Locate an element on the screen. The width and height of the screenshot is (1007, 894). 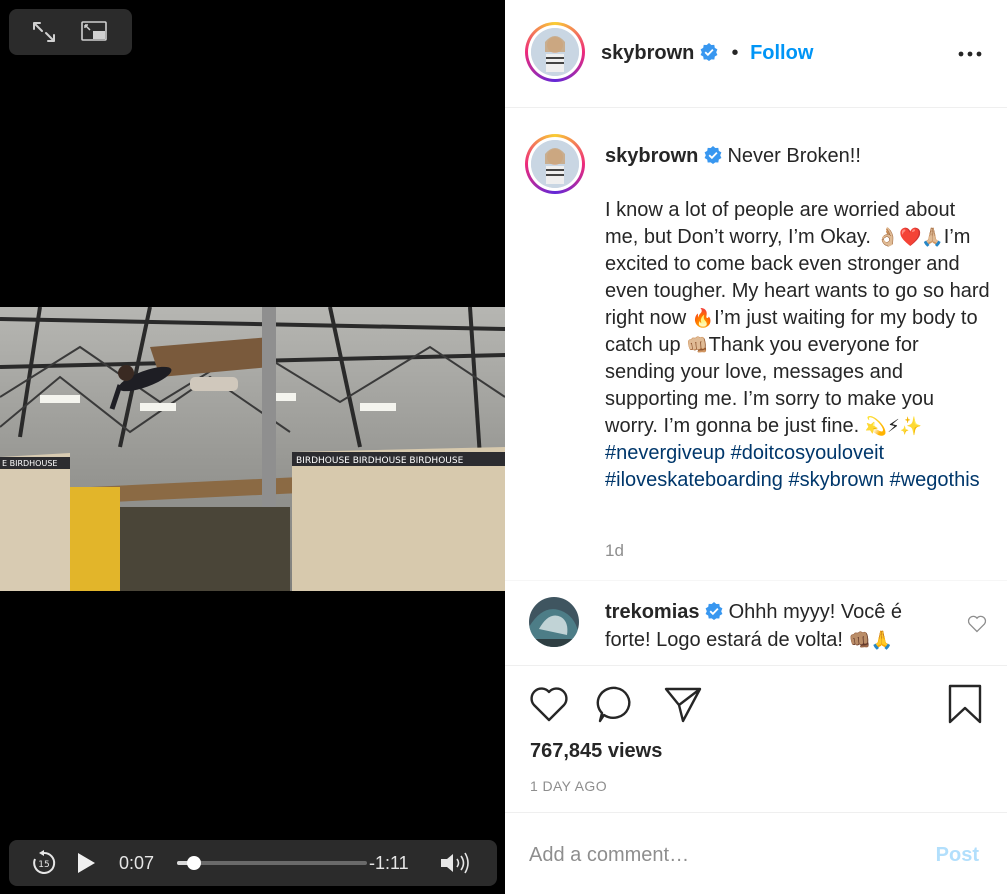
volume-icon is located at coordinates (455, 863).